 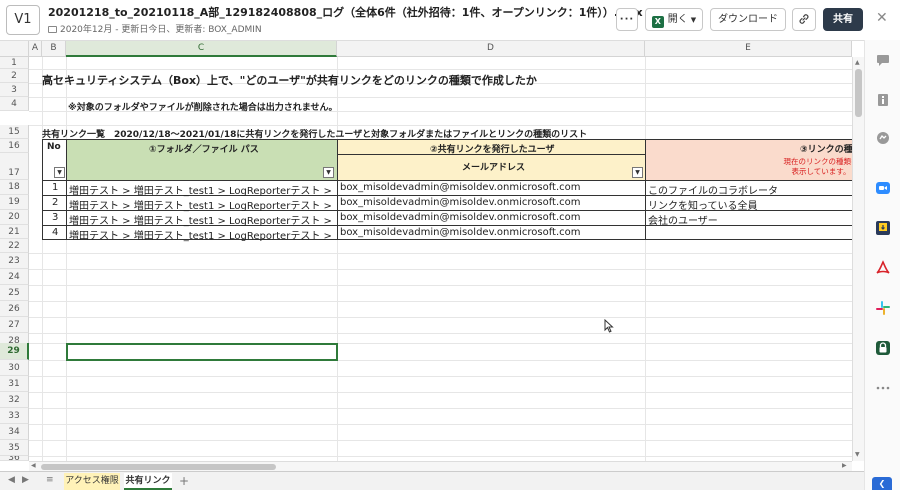 What do you see at coordinates (35, 49) in the screenshot?
I see `column-header-a: A` at bounding box center [35, 49].